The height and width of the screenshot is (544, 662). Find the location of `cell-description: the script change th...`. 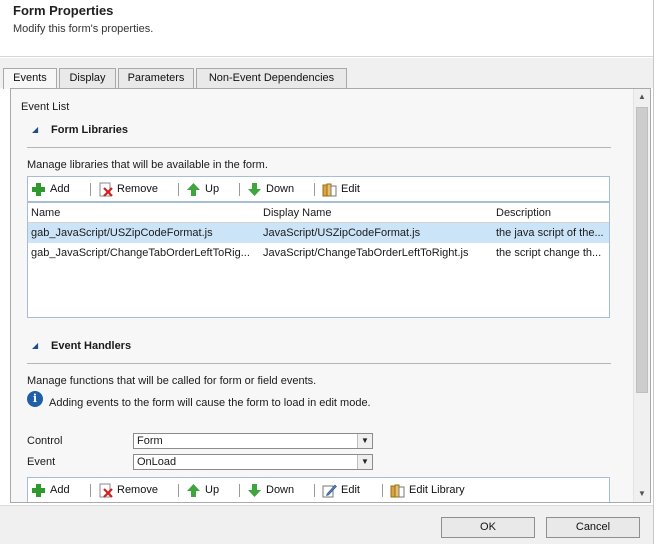

cell-description: the script change th... is located at coordinates (549, 253).